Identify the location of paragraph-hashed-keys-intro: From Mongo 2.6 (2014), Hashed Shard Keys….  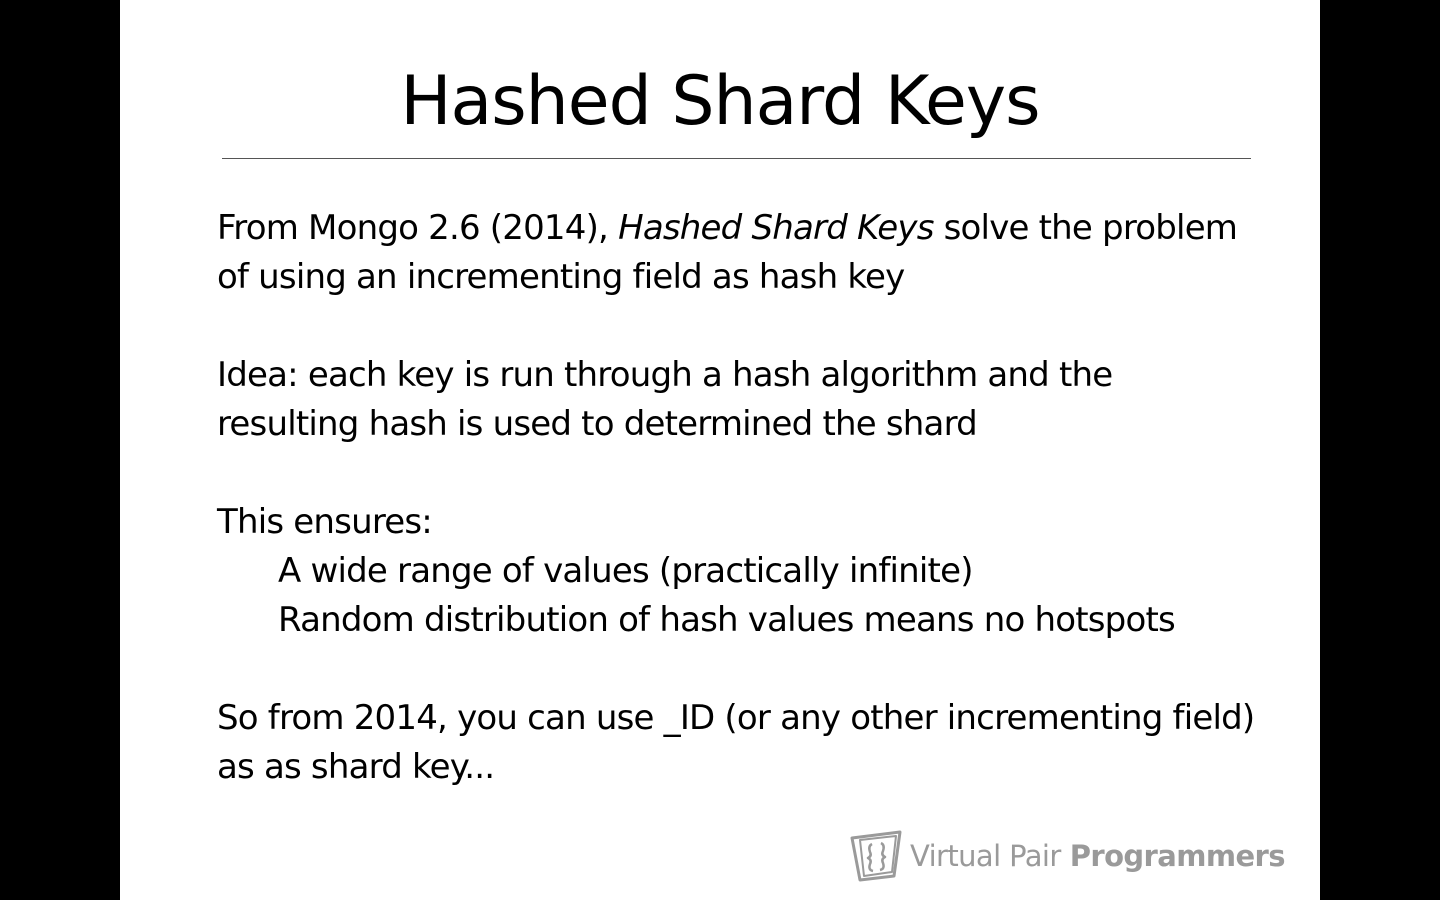
(737, 253).